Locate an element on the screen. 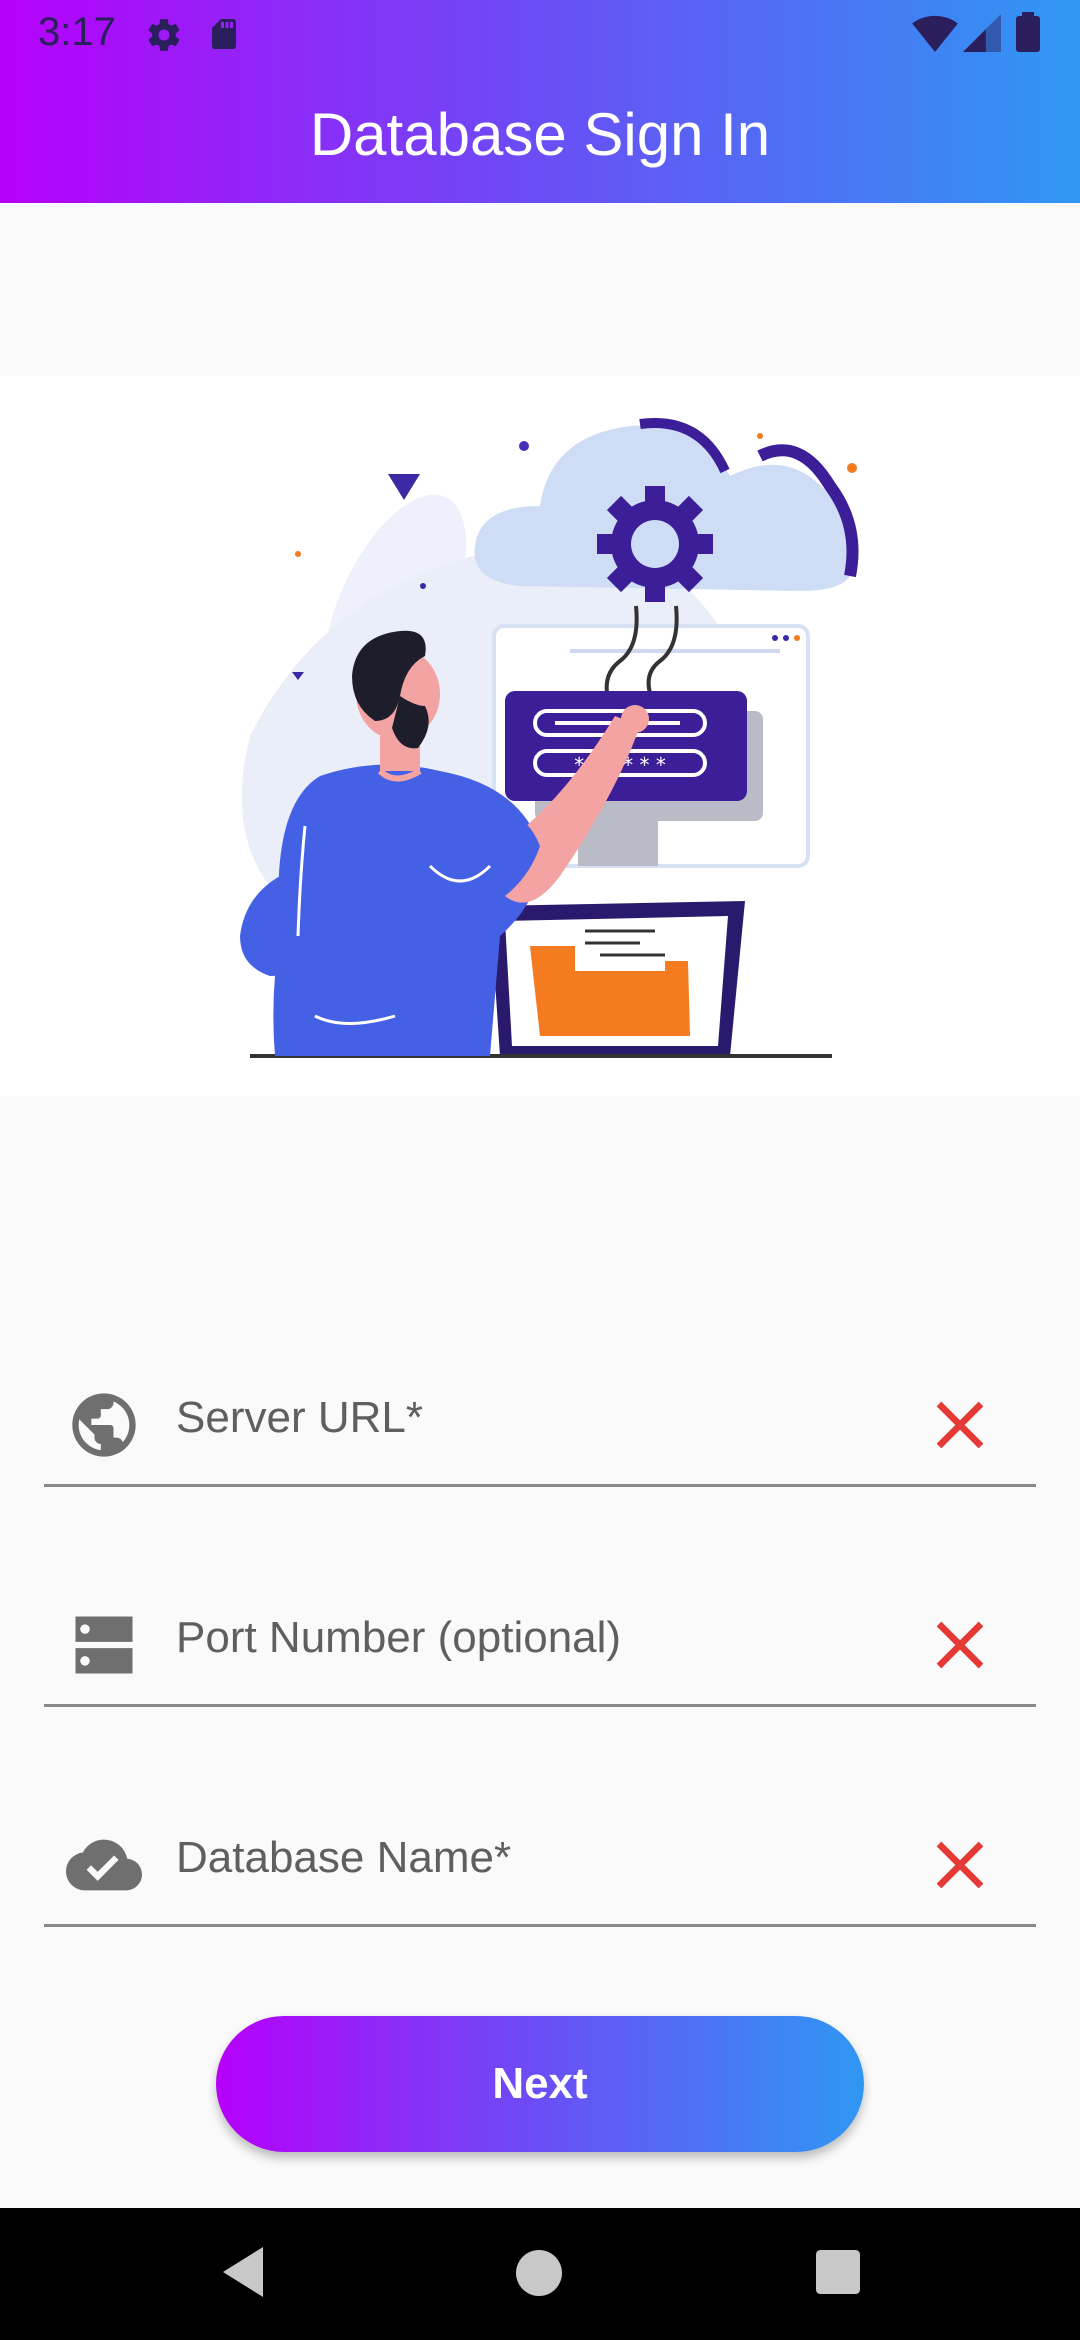 The image size is (1080, 2340). wifi-icon is located at coordinates (935, 33).